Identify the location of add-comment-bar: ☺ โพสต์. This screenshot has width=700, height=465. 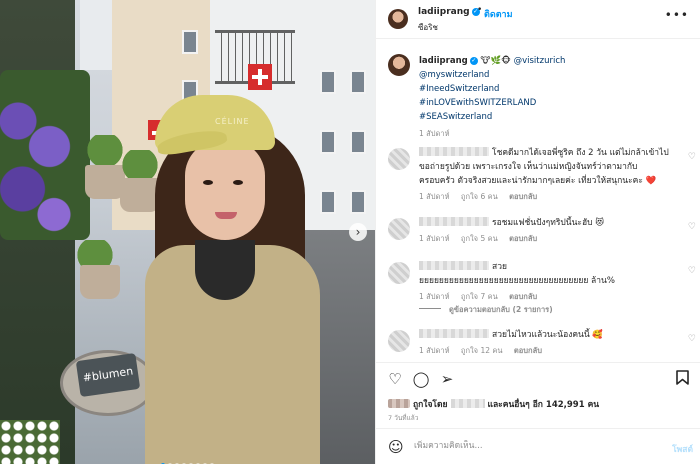
(538, 446).